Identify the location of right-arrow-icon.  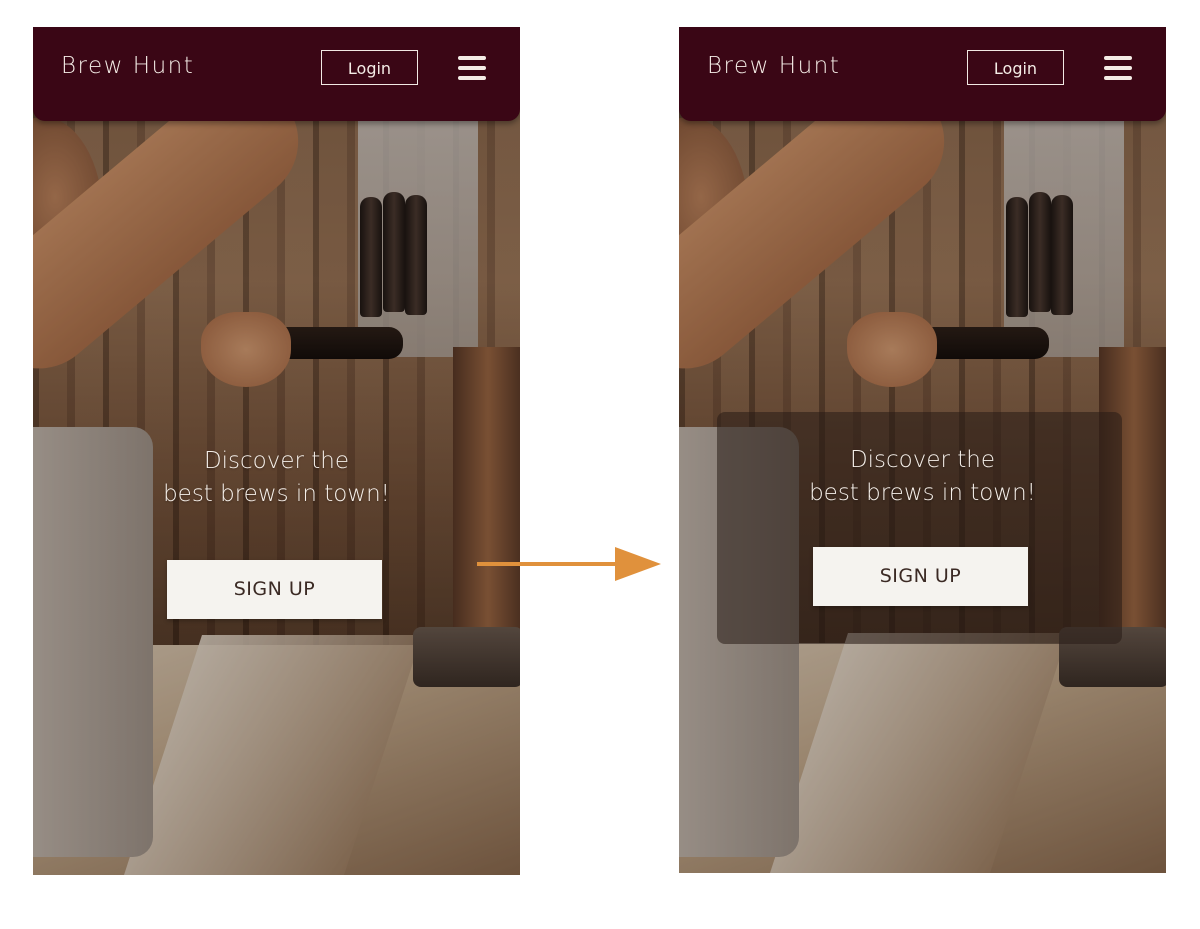
(569, 564).